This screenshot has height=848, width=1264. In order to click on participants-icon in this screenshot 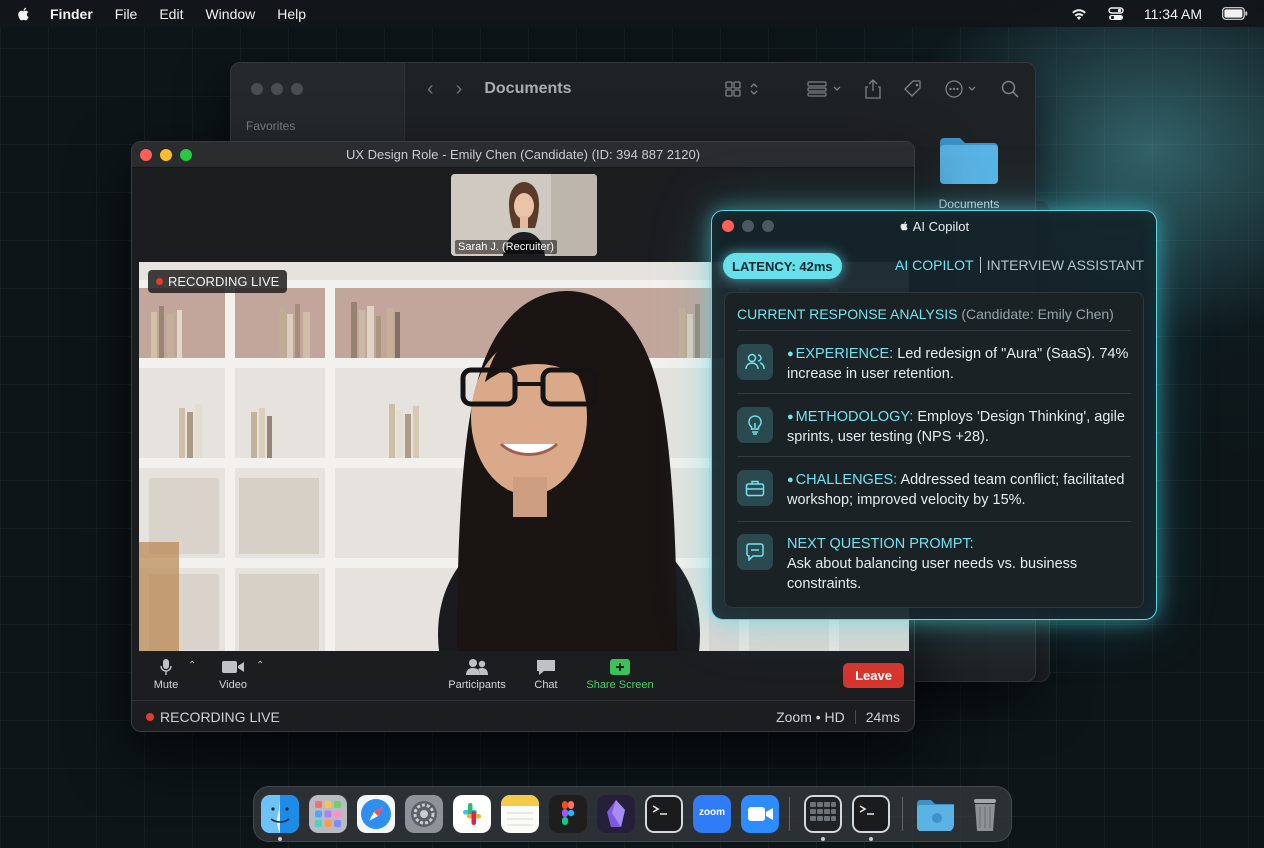, I will do `click(477, 667)`.